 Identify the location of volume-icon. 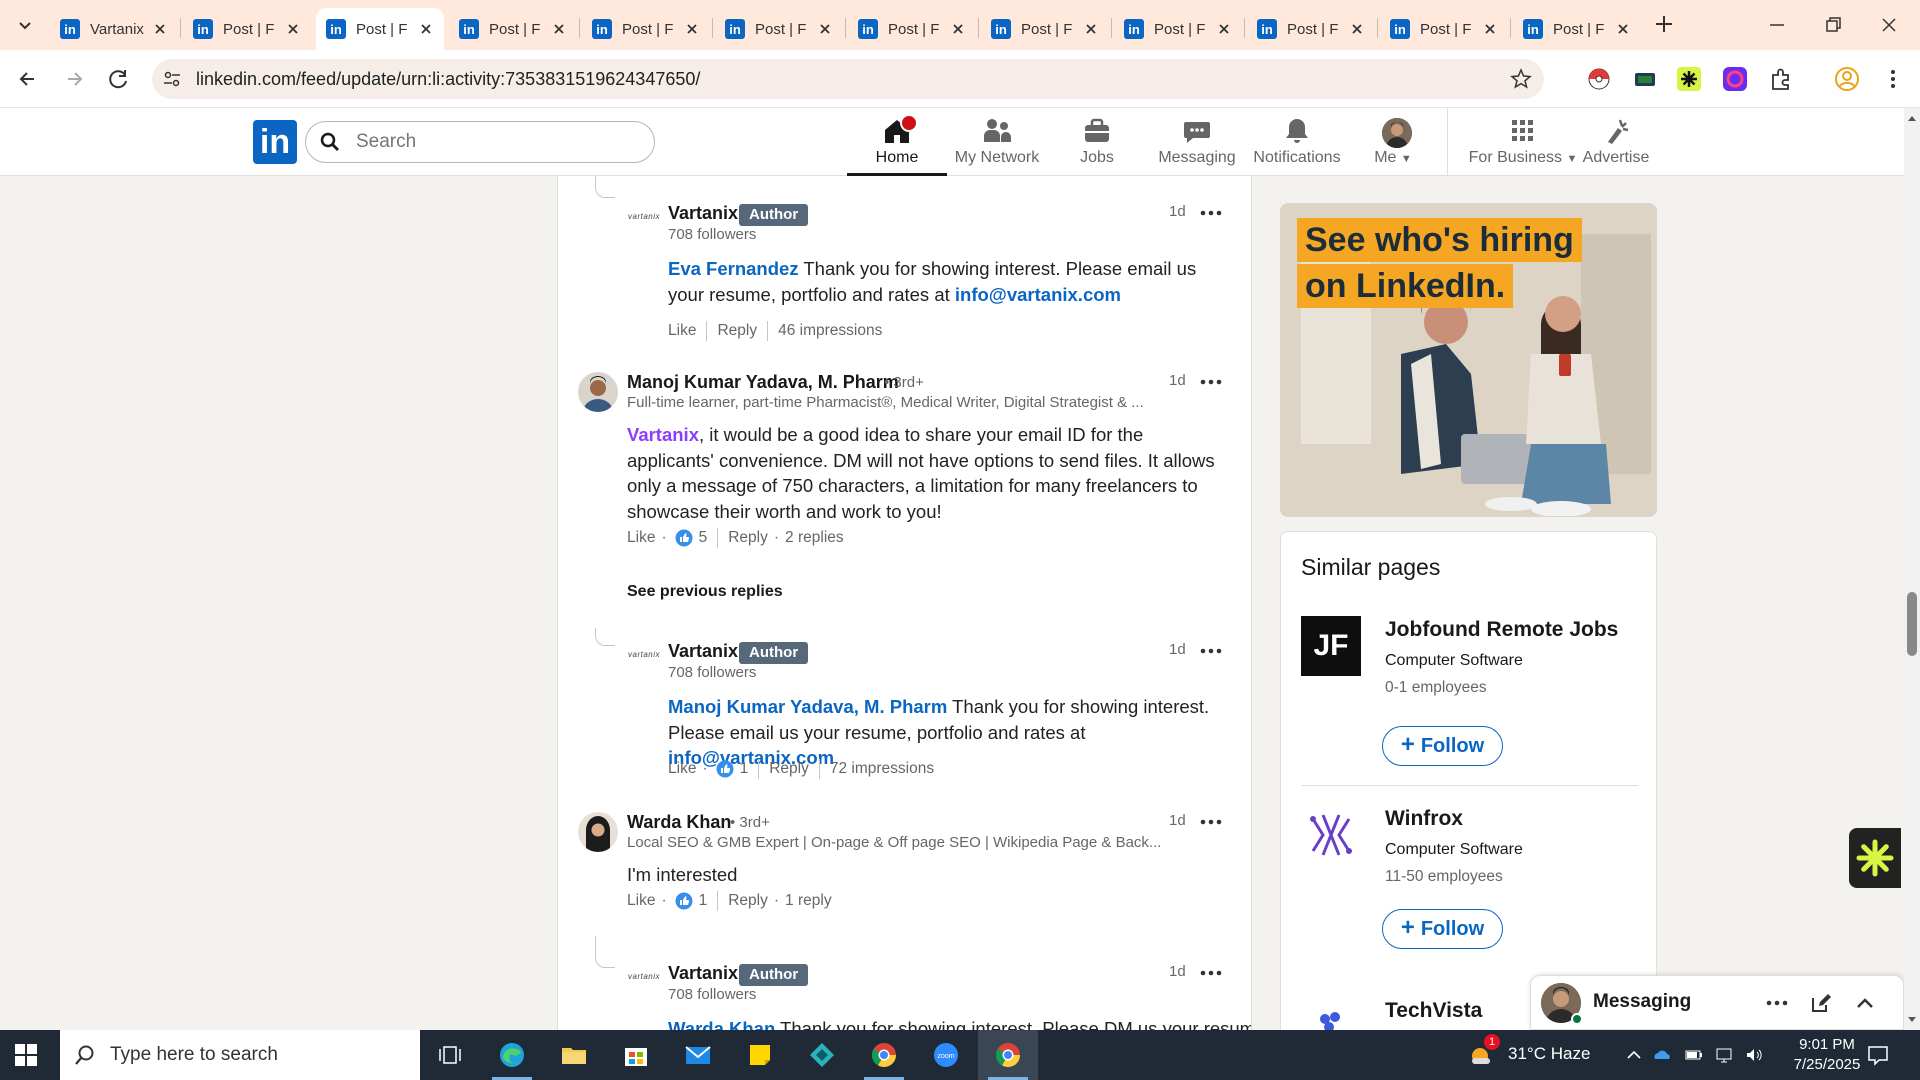
(1754, 1055).